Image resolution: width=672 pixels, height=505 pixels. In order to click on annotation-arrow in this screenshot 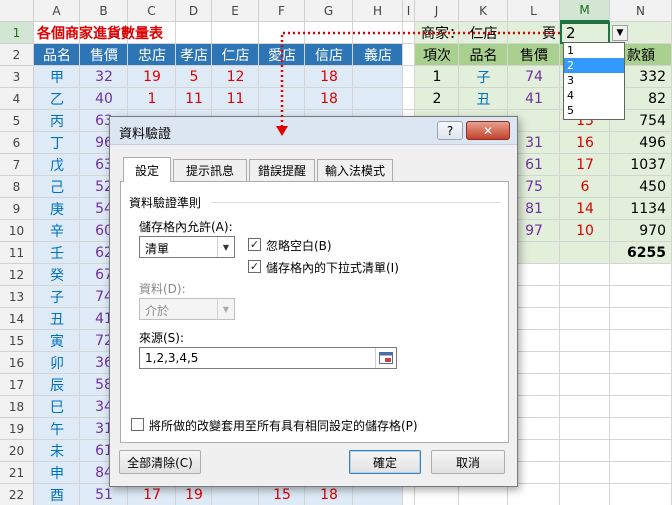, I will do `click(418, 83)`.